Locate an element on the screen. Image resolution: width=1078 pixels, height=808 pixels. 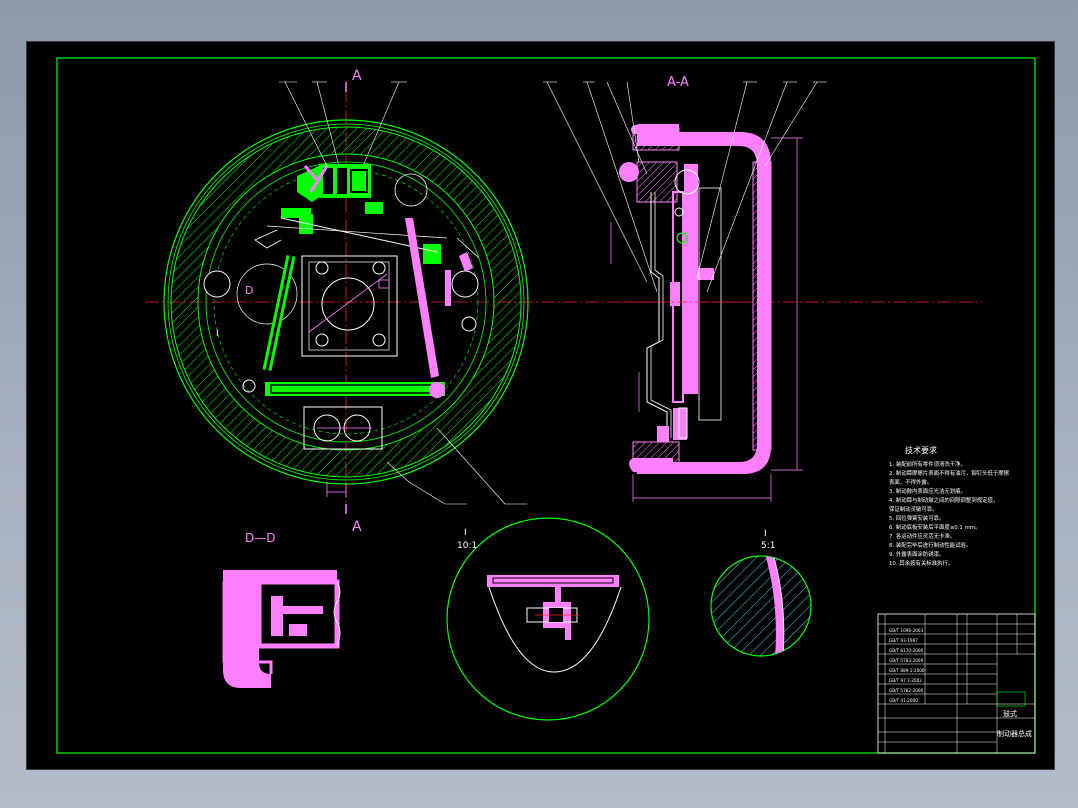
detail-i-title: I is located at coordinates (465, 533).